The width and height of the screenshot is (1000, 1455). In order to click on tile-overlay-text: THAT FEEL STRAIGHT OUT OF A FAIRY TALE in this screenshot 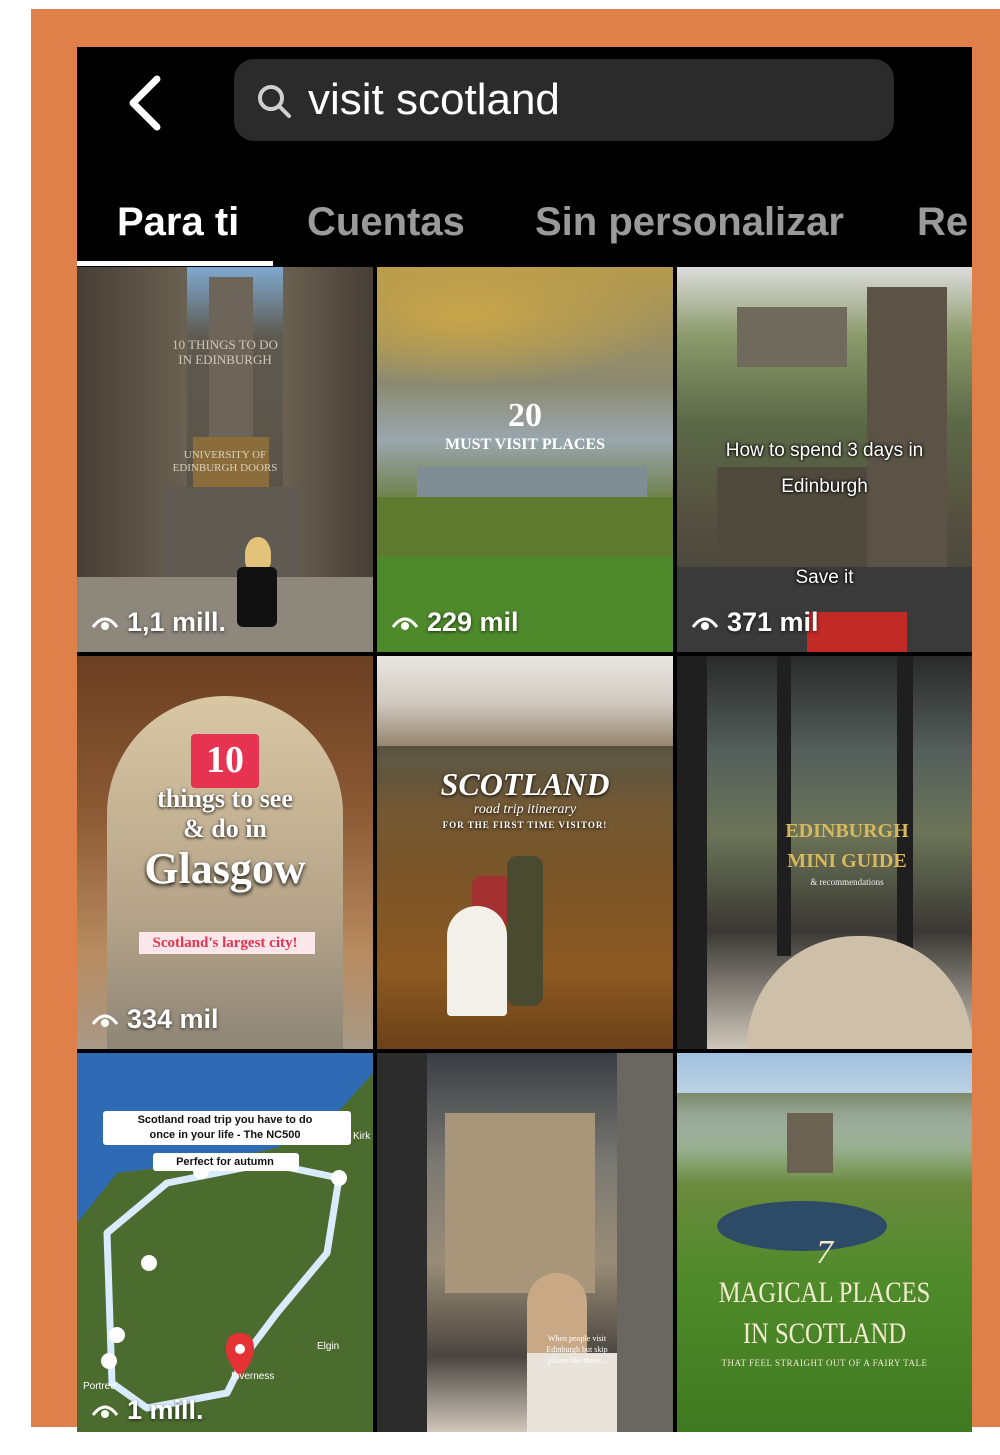, I will do `click(824, 1363)`.